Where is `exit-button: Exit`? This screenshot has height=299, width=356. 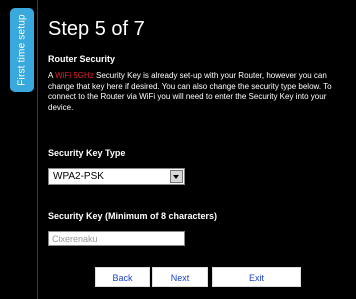 exit-button: Exit is located at coordinates (256, 277).